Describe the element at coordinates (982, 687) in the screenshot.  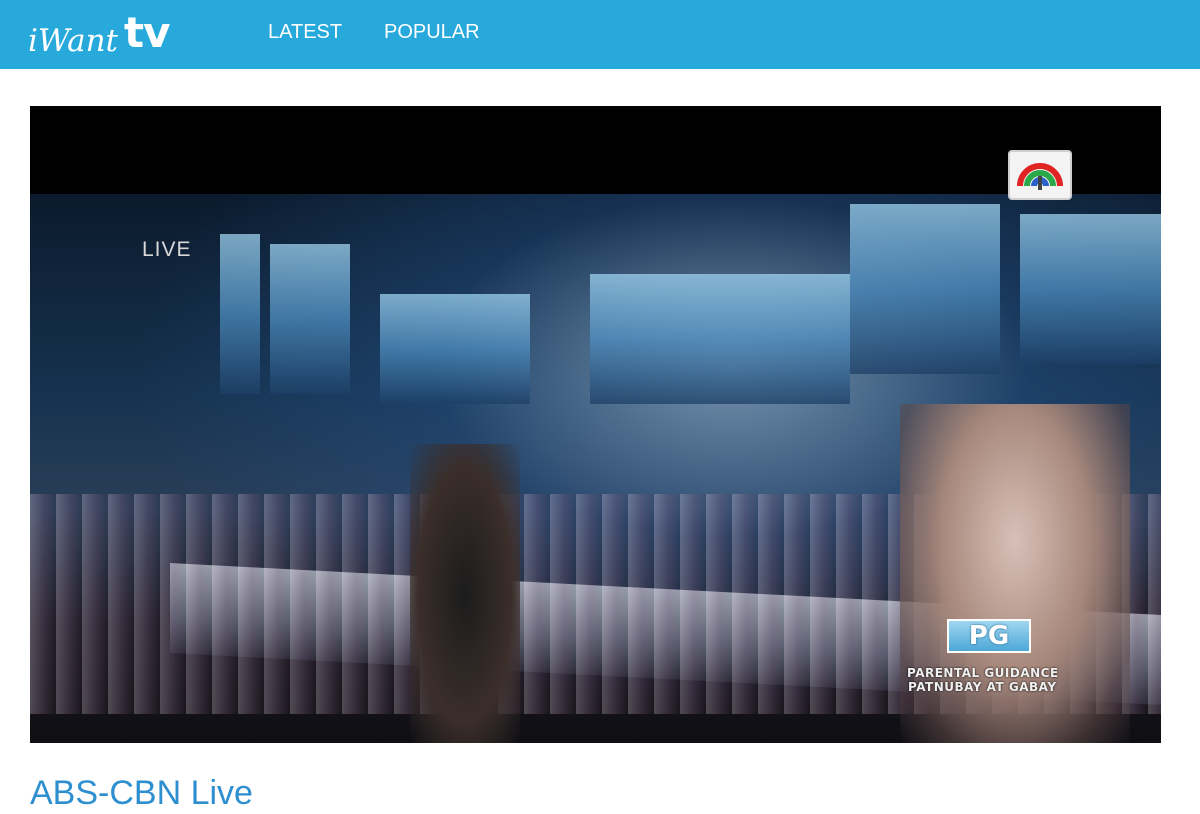
I see `rating-description-filipino: PATNUBAY AT GABAY` at that location.